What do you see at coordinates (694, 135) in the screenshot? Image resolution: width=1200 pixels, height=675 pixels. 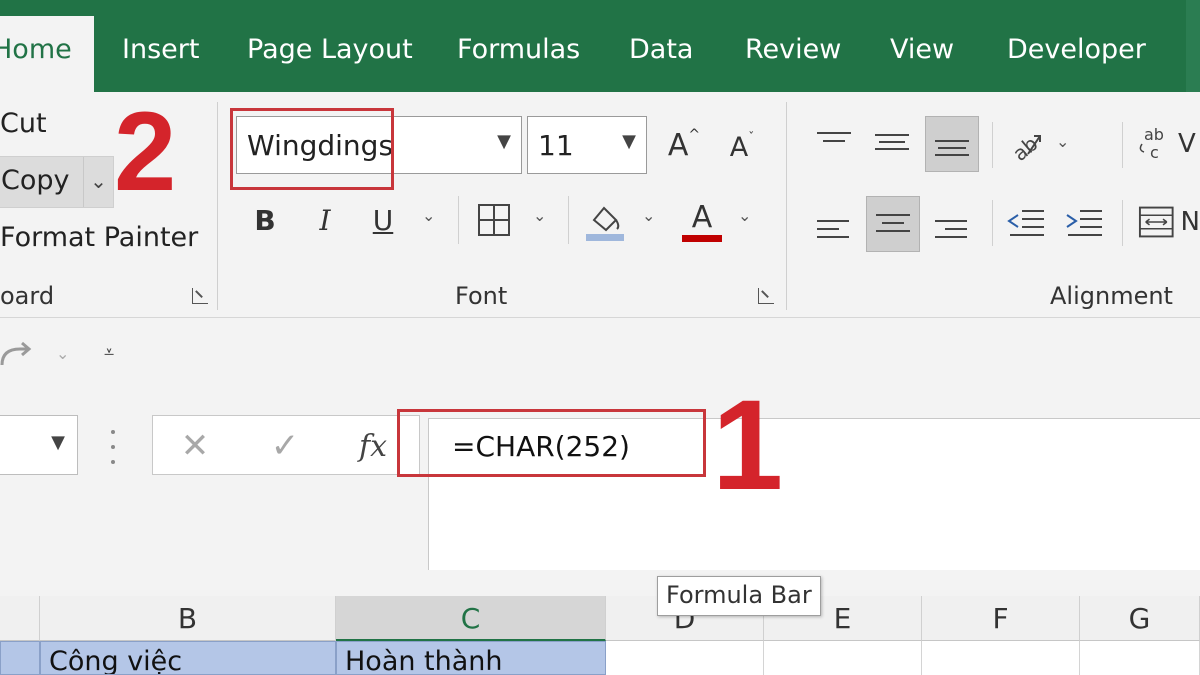 I see `caret-up-icon: ^` at bounding box center [694, 135].